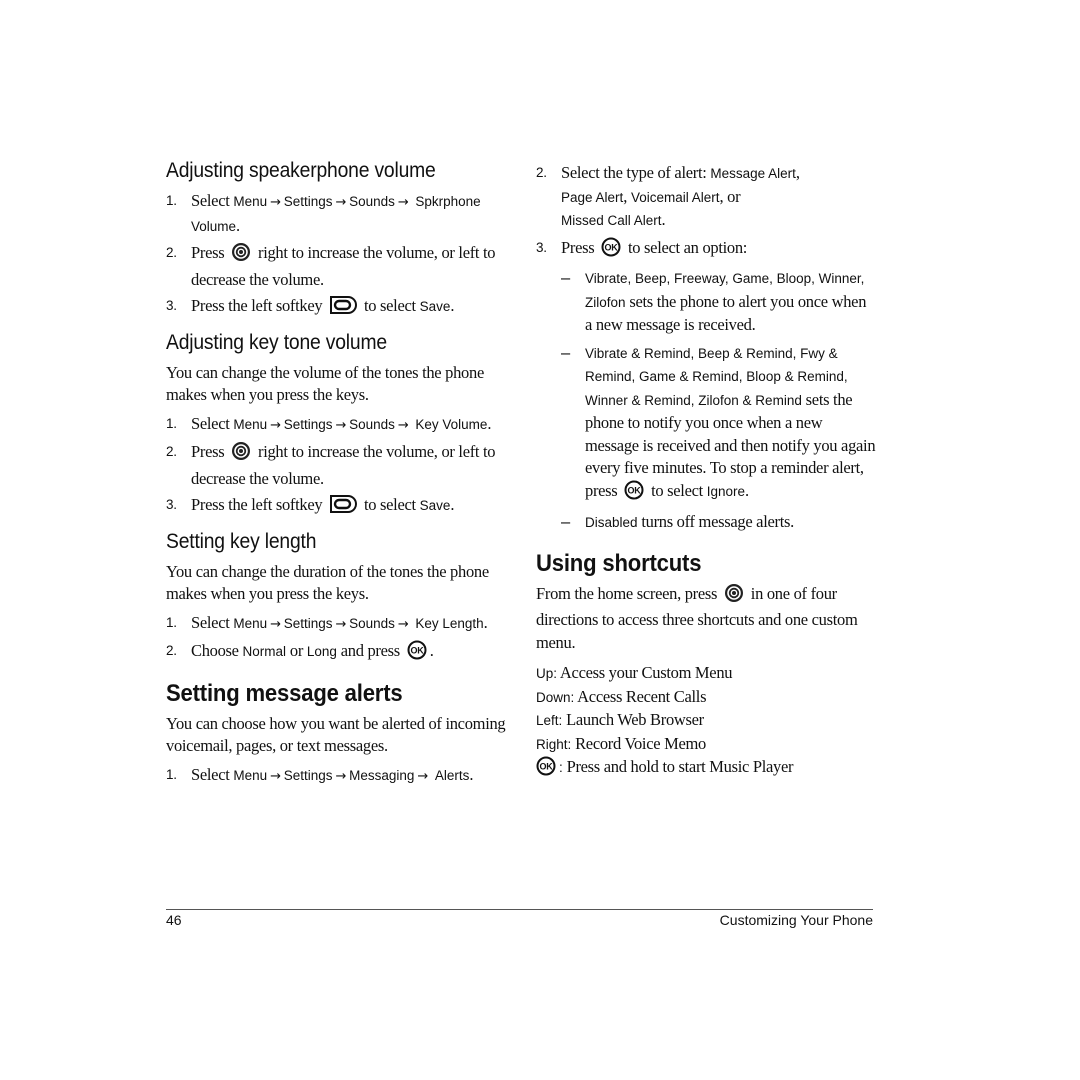 Image resolution: width=1080 pixels, height=1080 pixels. Describe the element at coordinates (284, 693) in the screenshot. I see `heading-setting-message-alerts: Setting message alerts` at that location.